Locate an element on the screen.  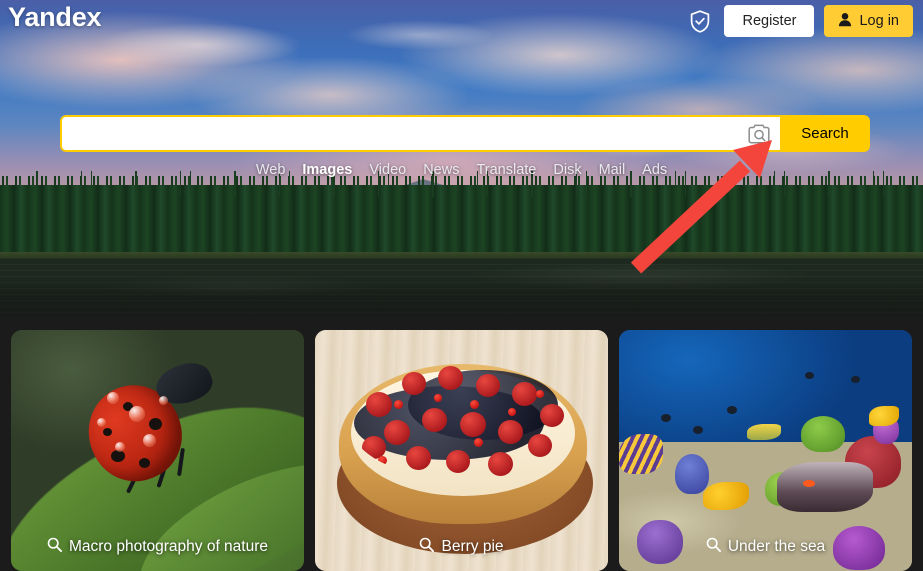
fish-angelfish is located at coordinates (641, 454).